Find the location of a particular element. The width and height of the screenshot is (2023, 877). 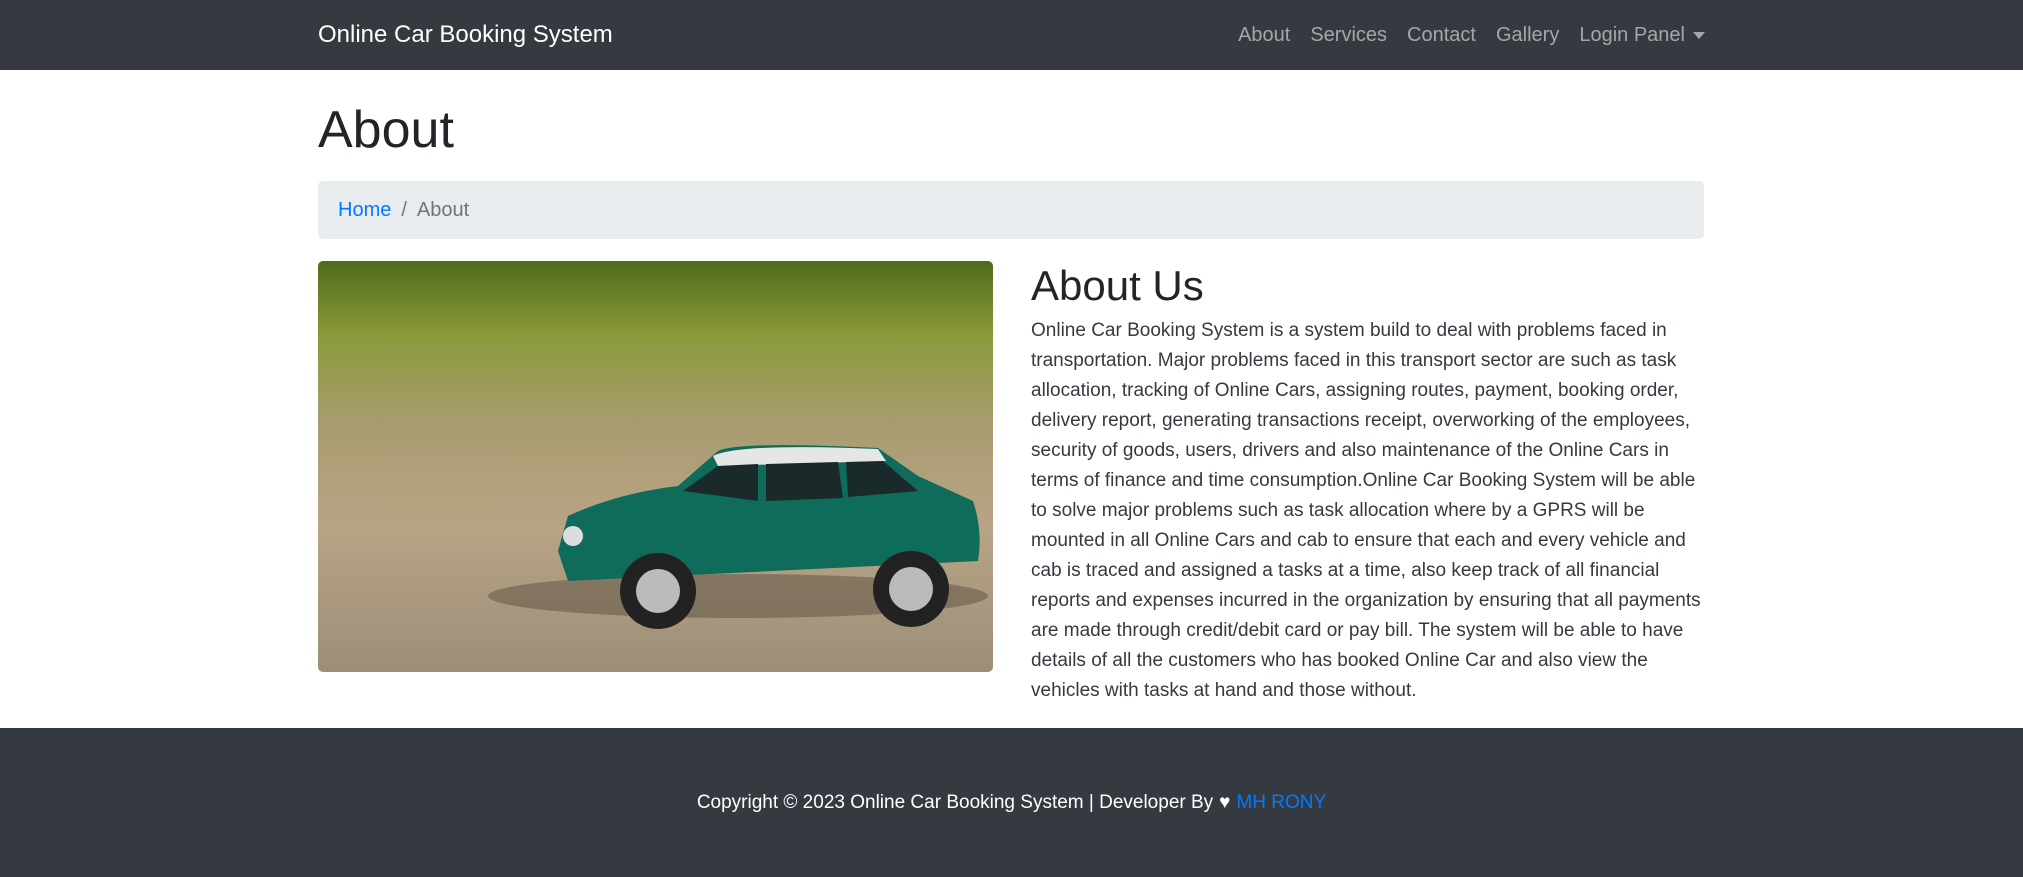

about-heading: About Us is located at coordinates (1117, 285).